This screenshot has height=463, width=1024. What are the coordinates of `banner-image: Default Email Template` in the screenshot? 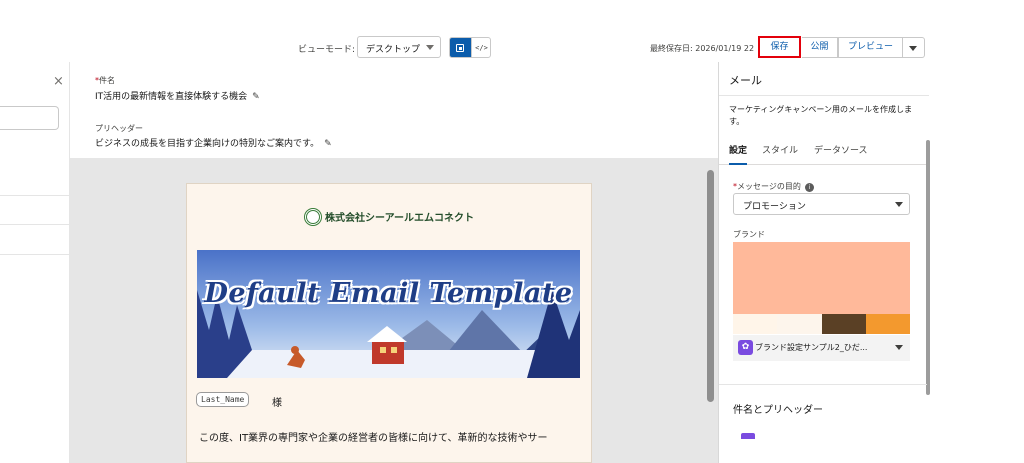 It's located at (388, 314).